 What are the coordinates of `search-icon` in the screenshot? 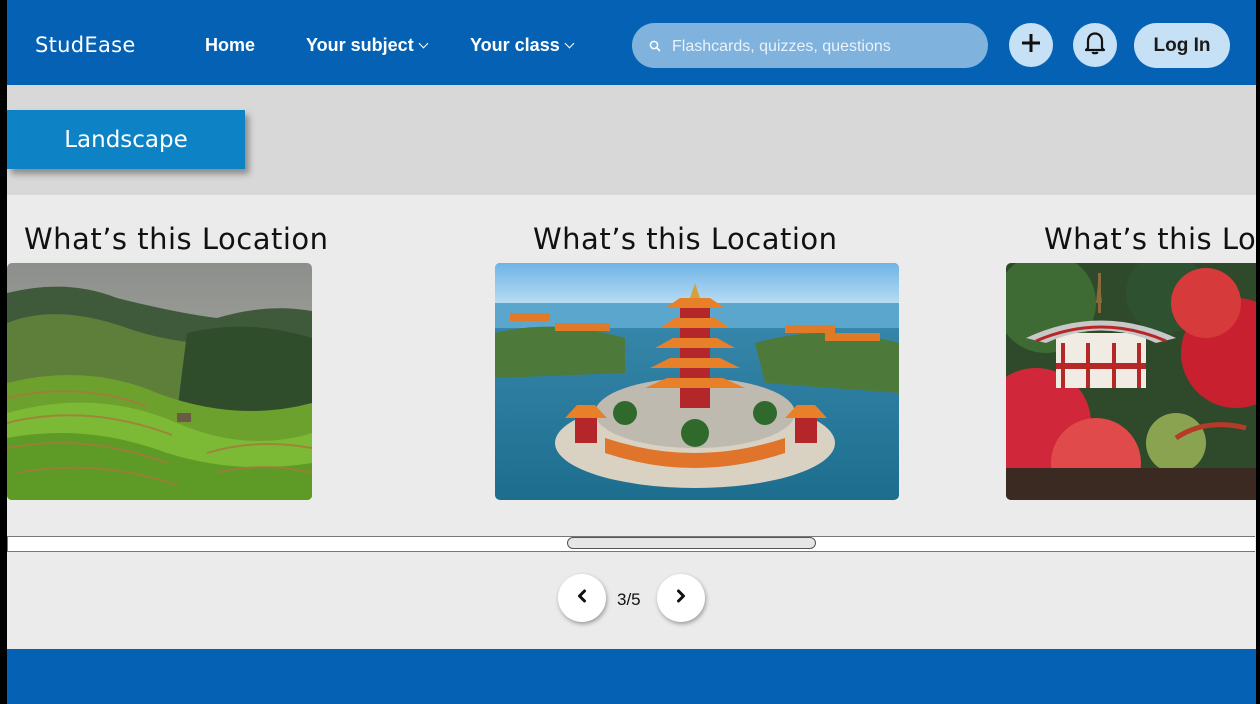 It's located at (655, 48).